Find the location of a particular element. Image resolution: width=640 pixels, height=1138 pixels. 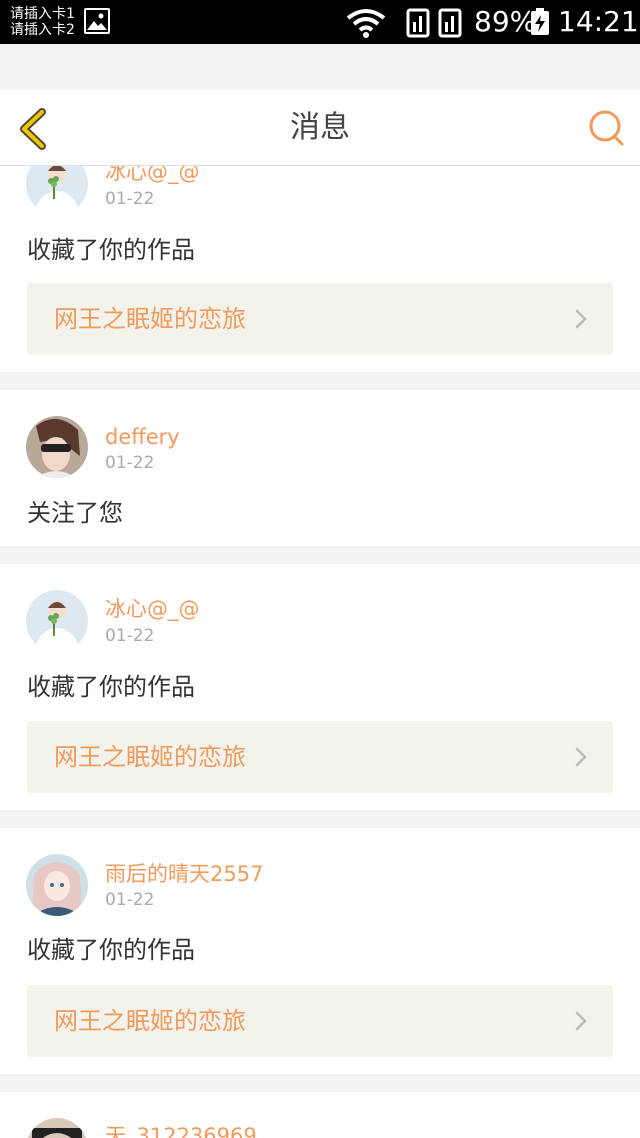

sim1-signal-icon is located at coordinates (418, 23).